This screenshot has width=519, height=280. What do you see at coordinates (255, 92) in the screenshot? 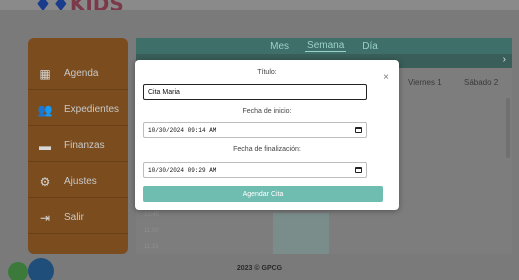
I see `title-input: Cita Maria` at bounding box center [255, 92].